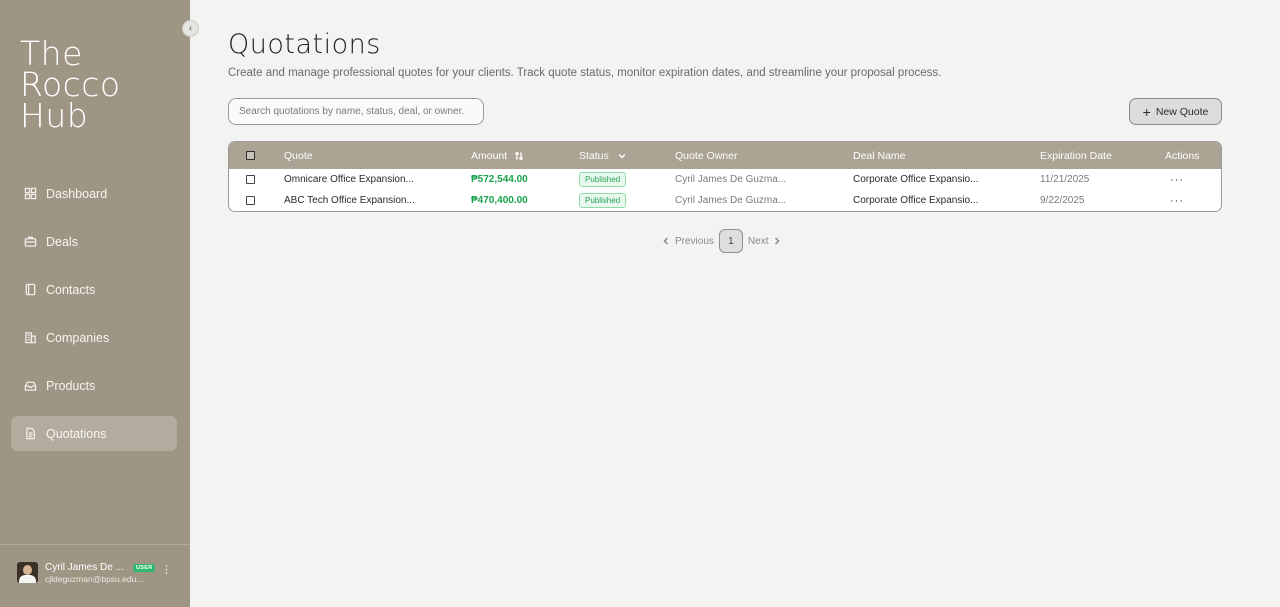  I want to click on sidebar-item-dashboard: Dashboard, so click(94, 193).